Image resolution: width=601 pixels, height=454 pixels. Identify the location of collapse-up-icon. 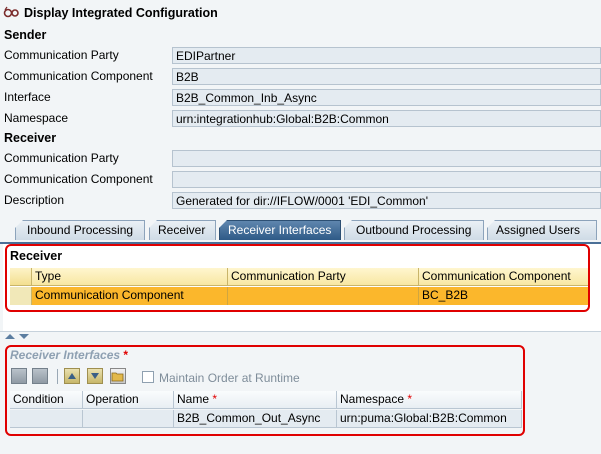
(10, 336).